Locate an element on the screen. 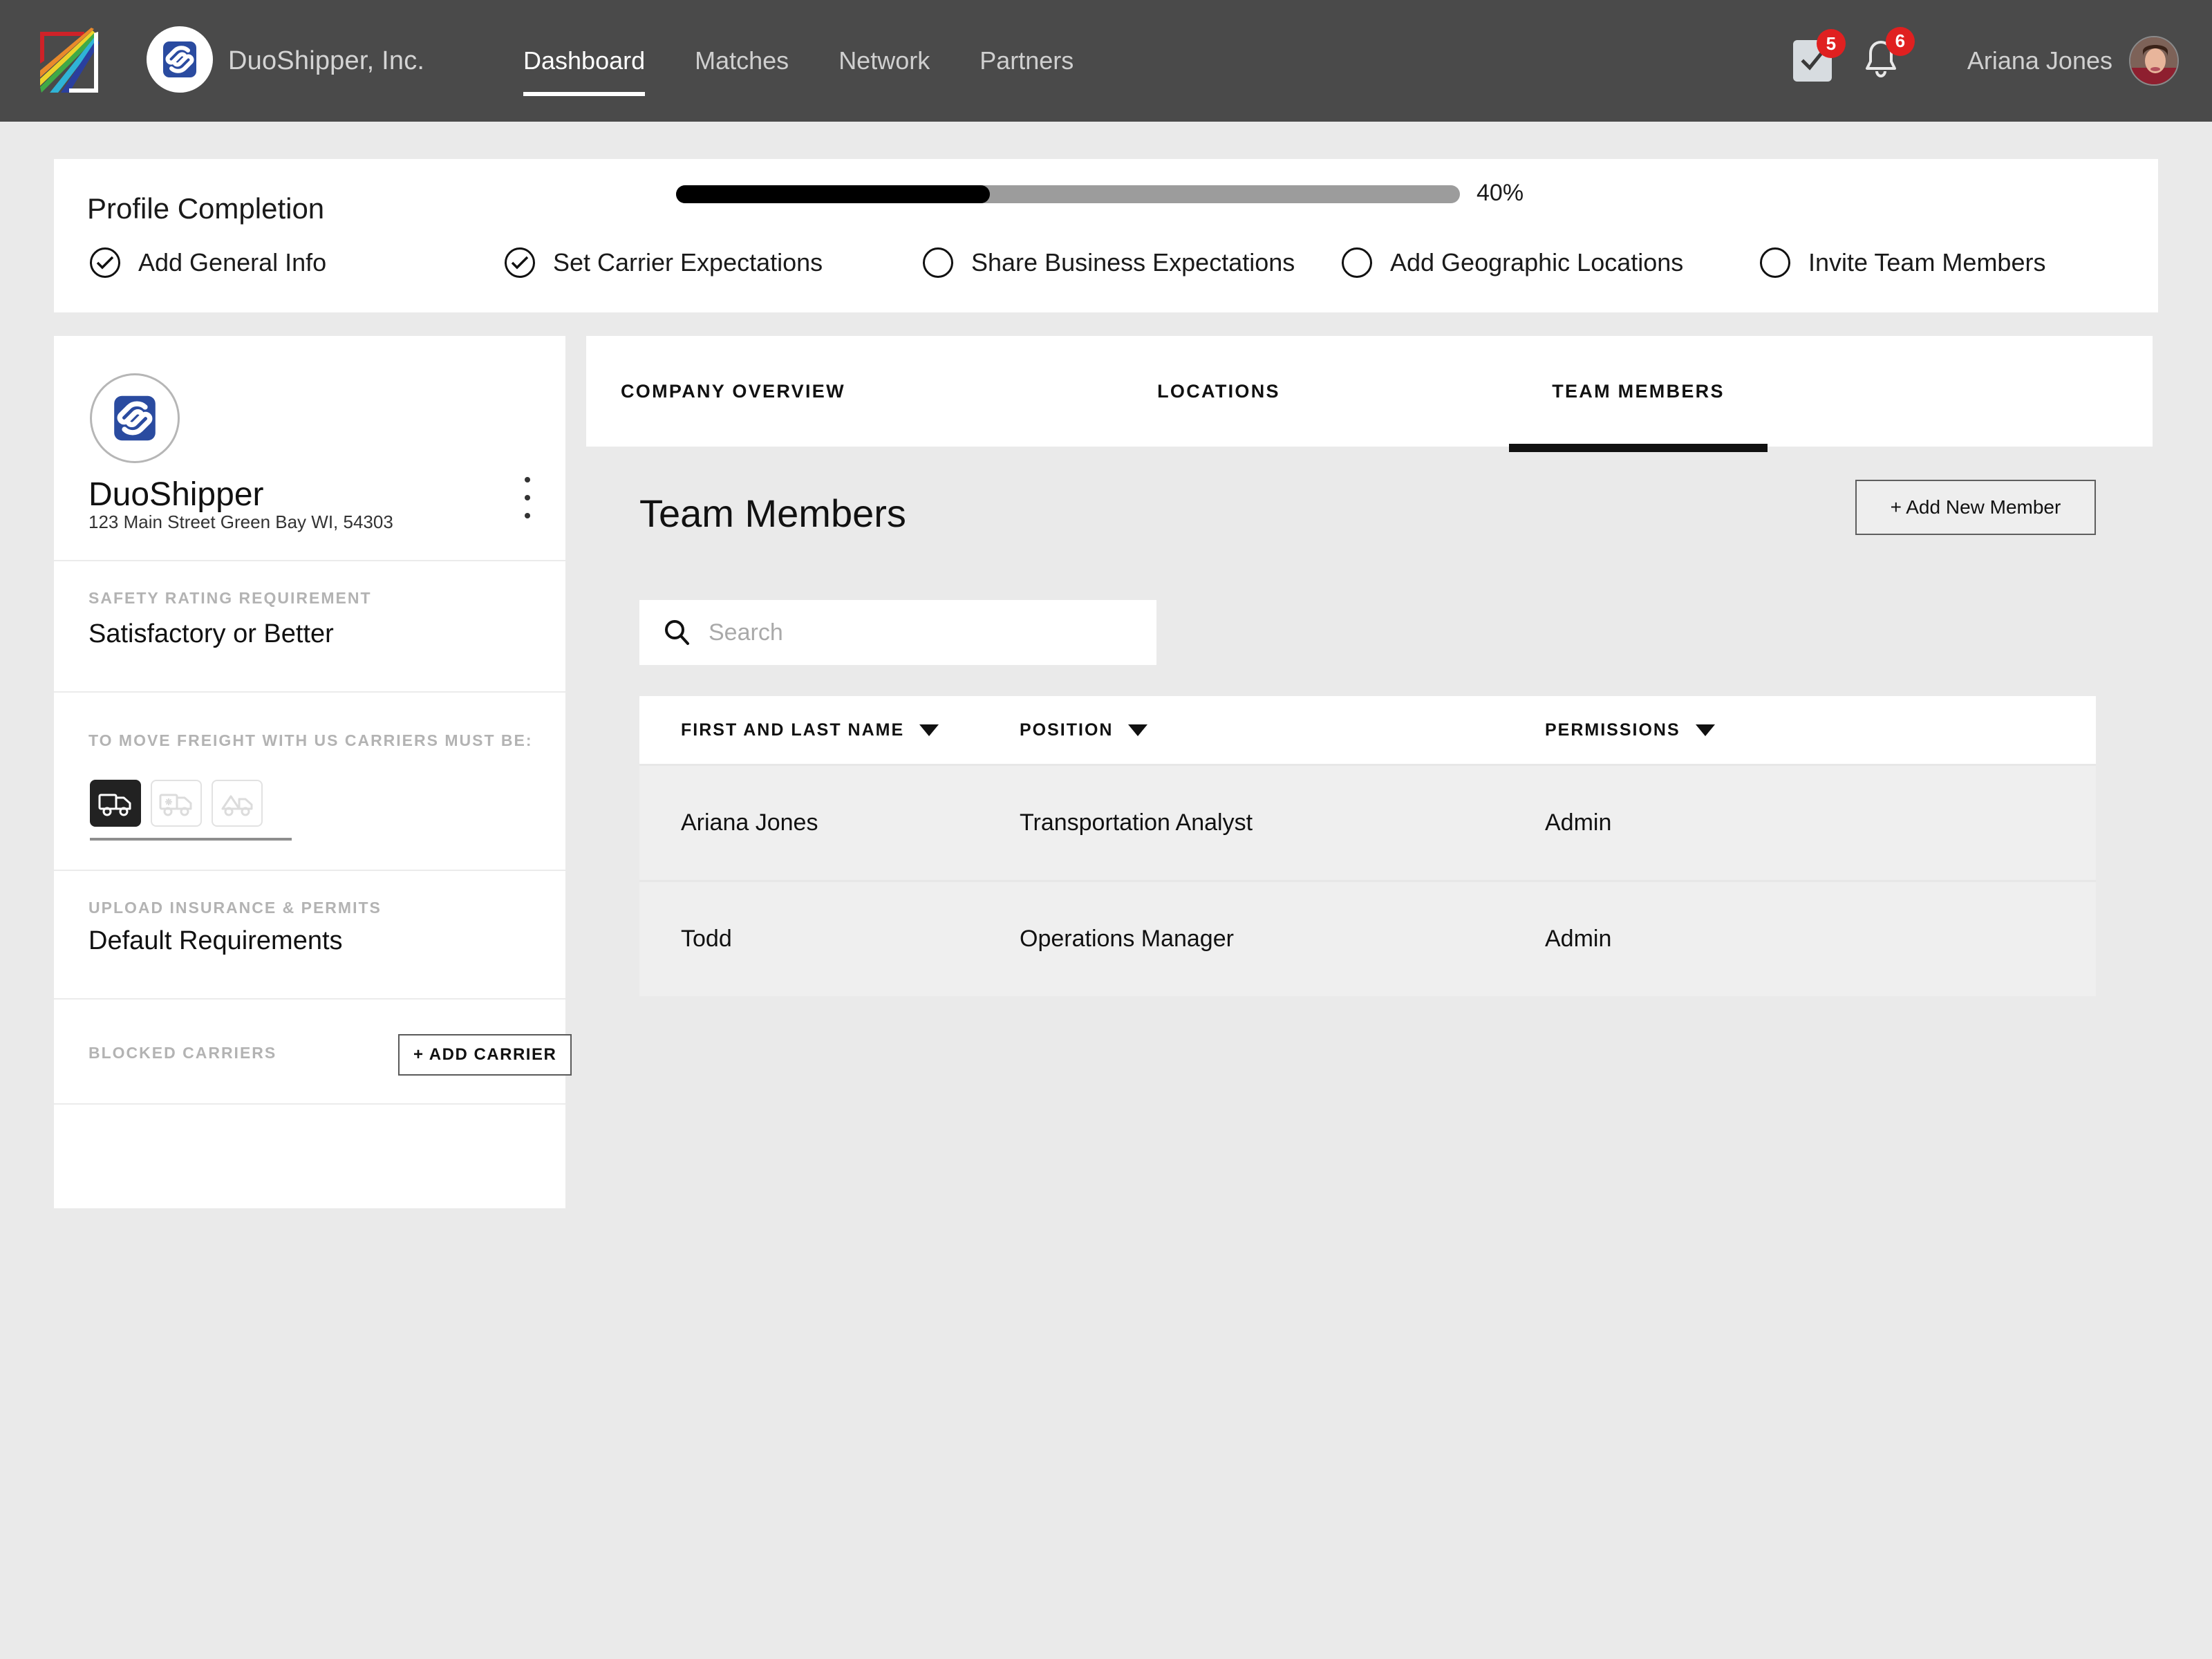 The image size is (2212, 1659). column-header-name: FIRST AND LAST NAME is located at coordinates (829, 730).